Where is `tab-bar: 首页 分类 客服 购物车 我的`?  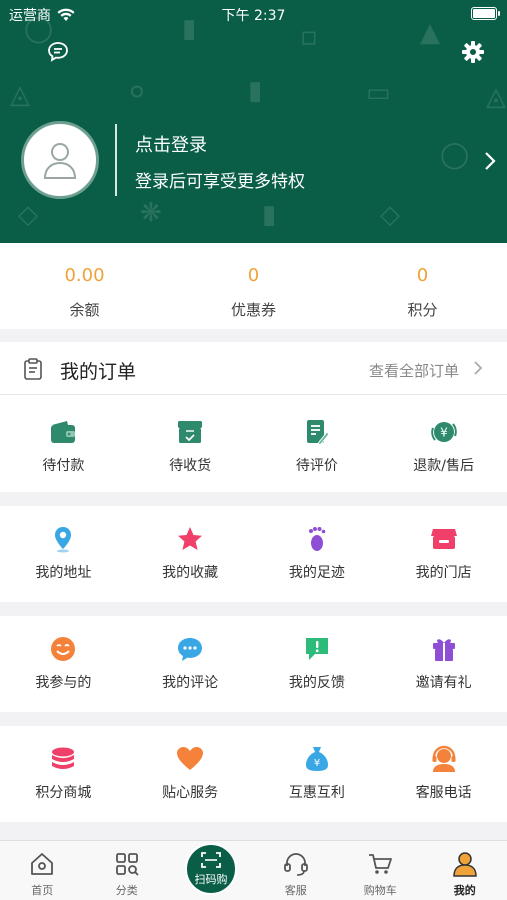
tab-bar: 首页 分类 客服 购物车 我的 is located at coordinates (253, 870).